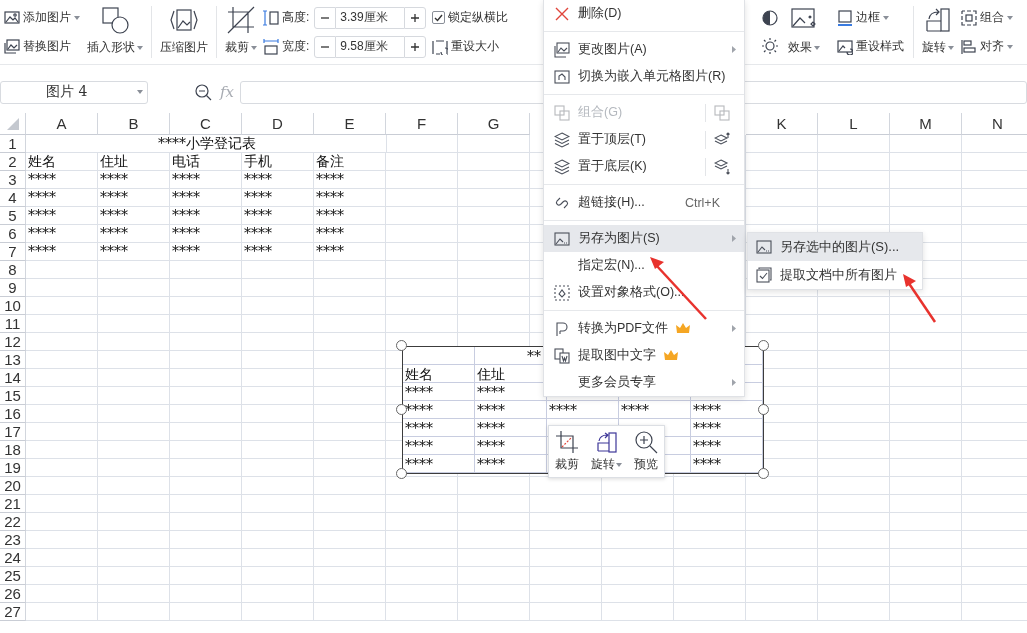  What do you see at coordinates (764, 247) in the screenshot?
I see `picture-icon` at bounding box center [764, 247].